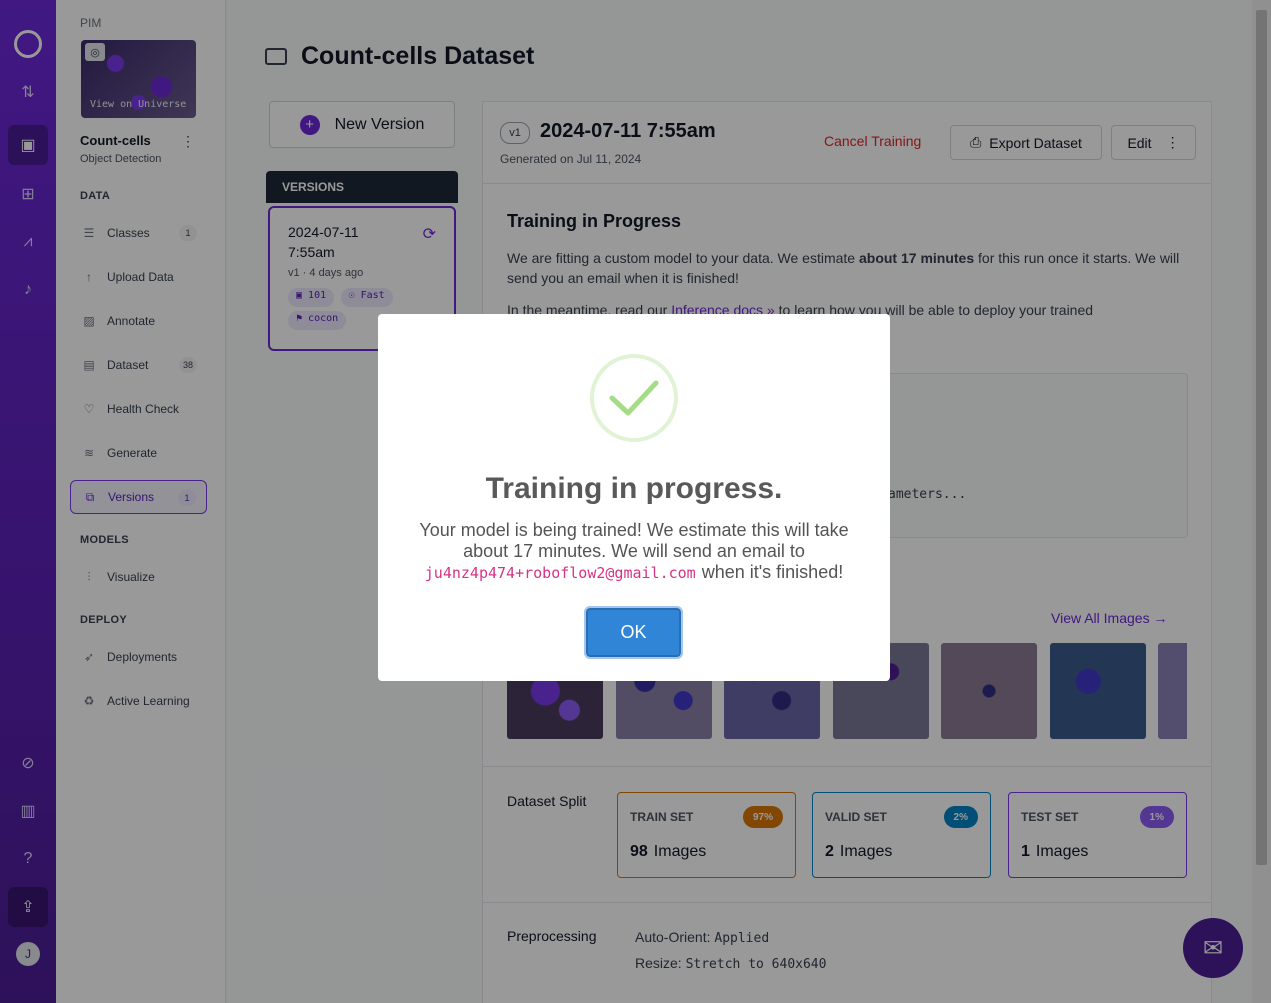 The image size is (1271, 1003). I want to click on modal-title: Training in progress., so click(634, 488).